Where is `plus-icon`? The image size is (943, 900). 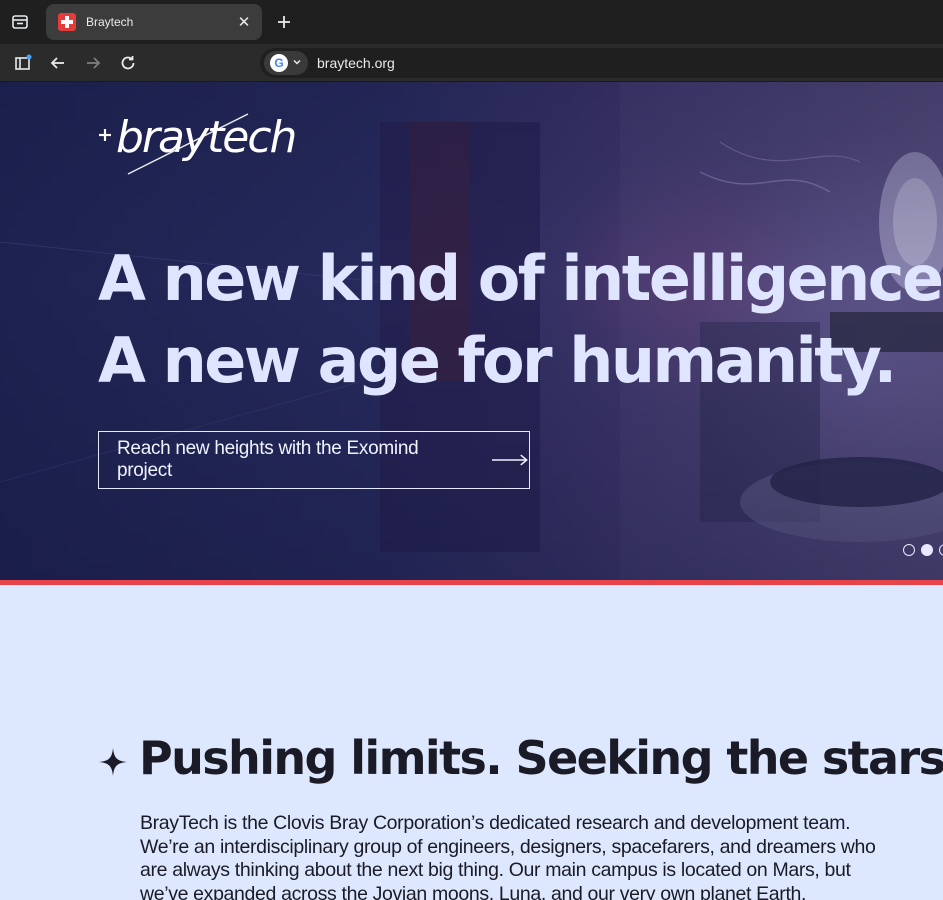 plus-icon is located at coordinates (284, 22).